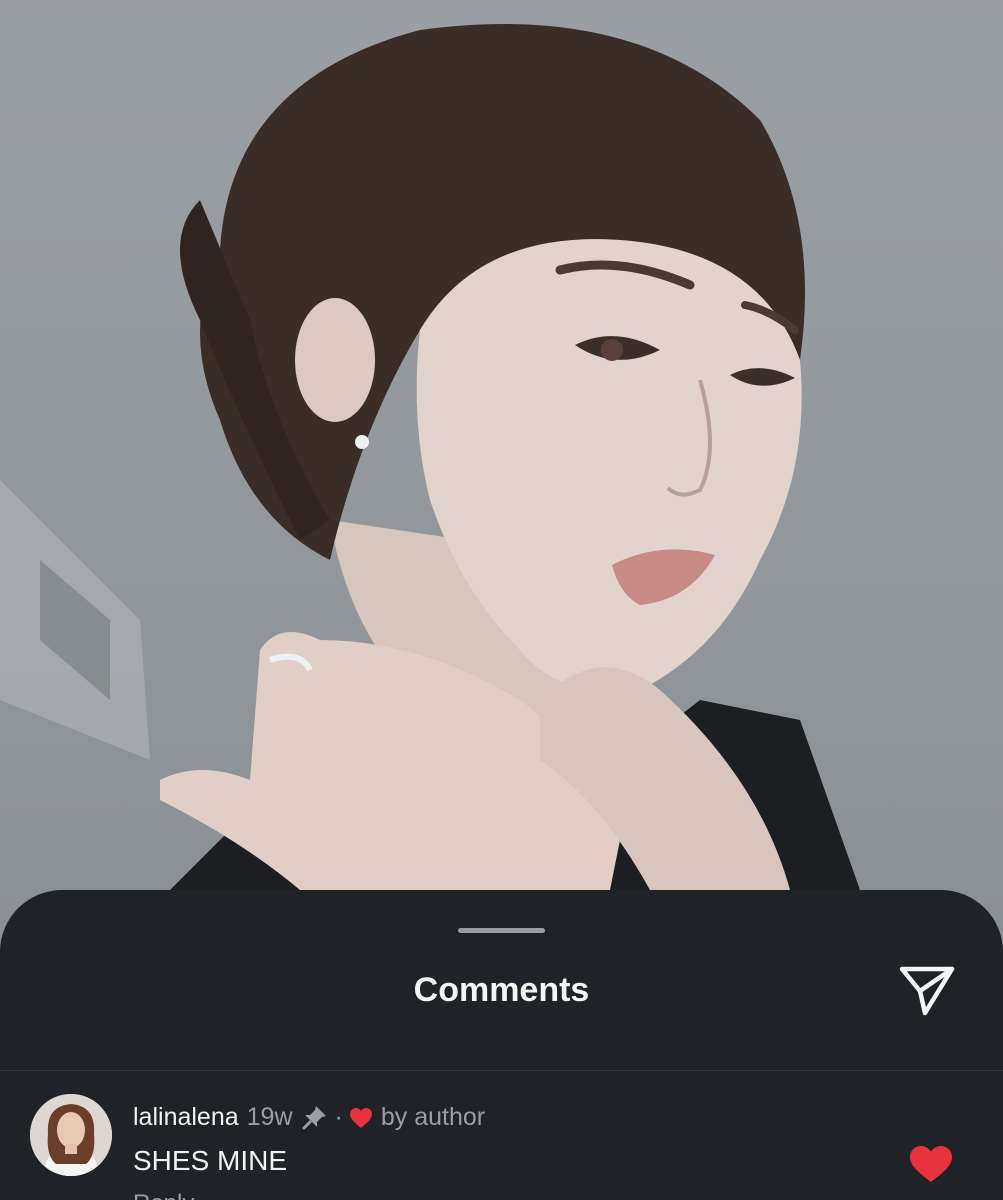 The image size is (1003, 1200). I want to click on like-button, so click(931, 1164).